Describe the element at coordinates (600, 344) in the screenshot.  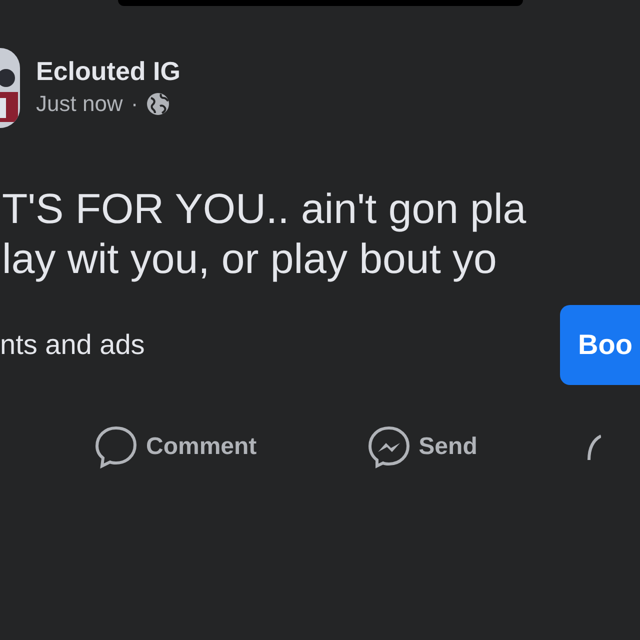
I see `cta-button: Boo` at that location.